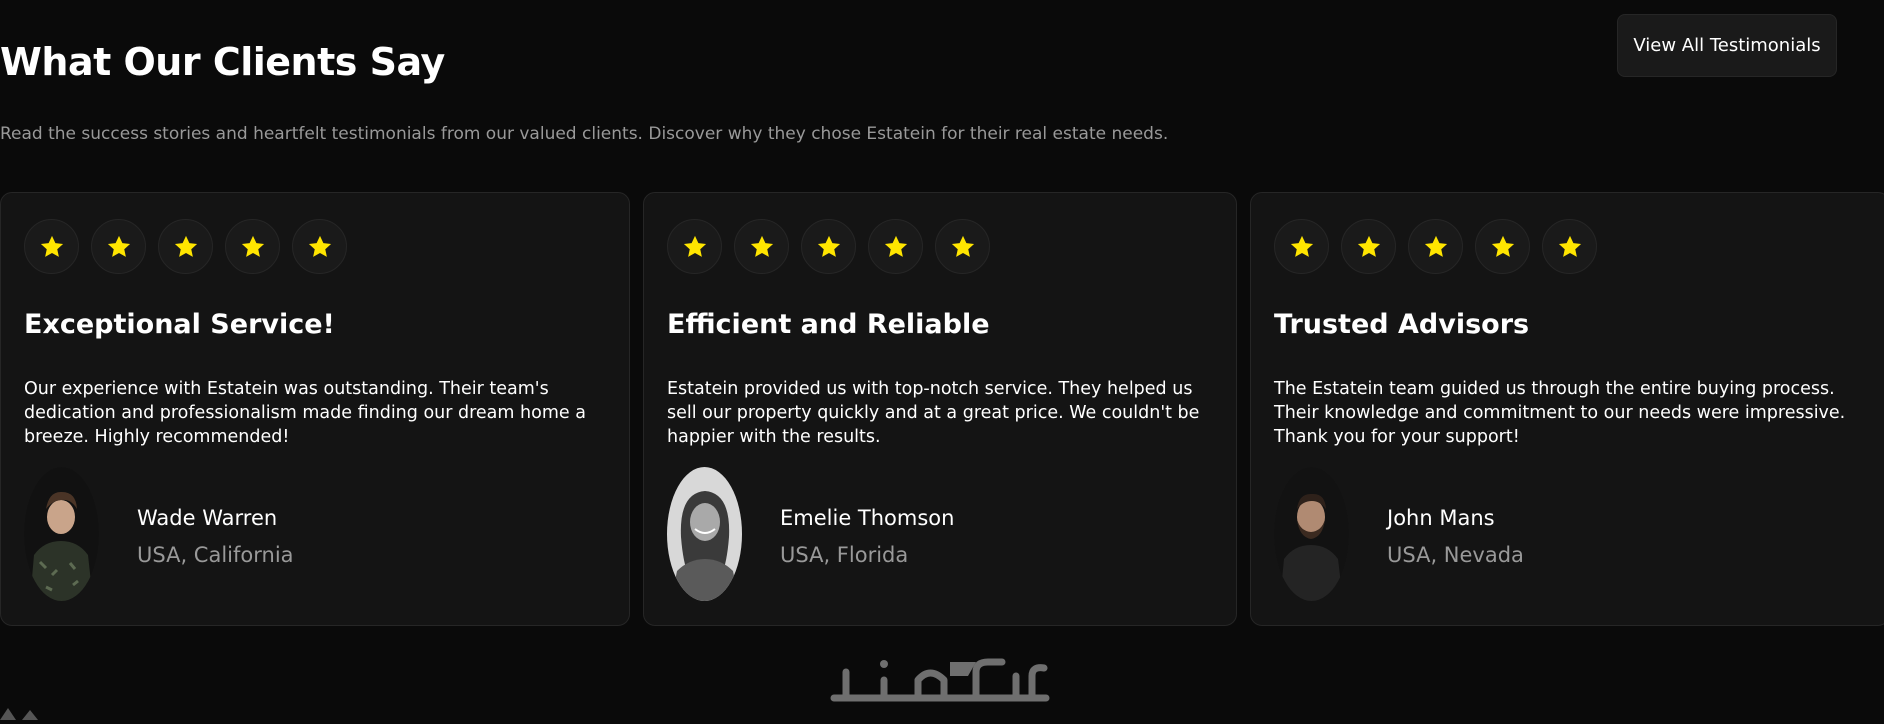 Image resolution: width=1884 pixels, height=724 pixels. What do you see at coordinates (179, 324) in the screenshot?
I see `testimonial-title: Exceptional Service!` at bounding box center [179, 324].